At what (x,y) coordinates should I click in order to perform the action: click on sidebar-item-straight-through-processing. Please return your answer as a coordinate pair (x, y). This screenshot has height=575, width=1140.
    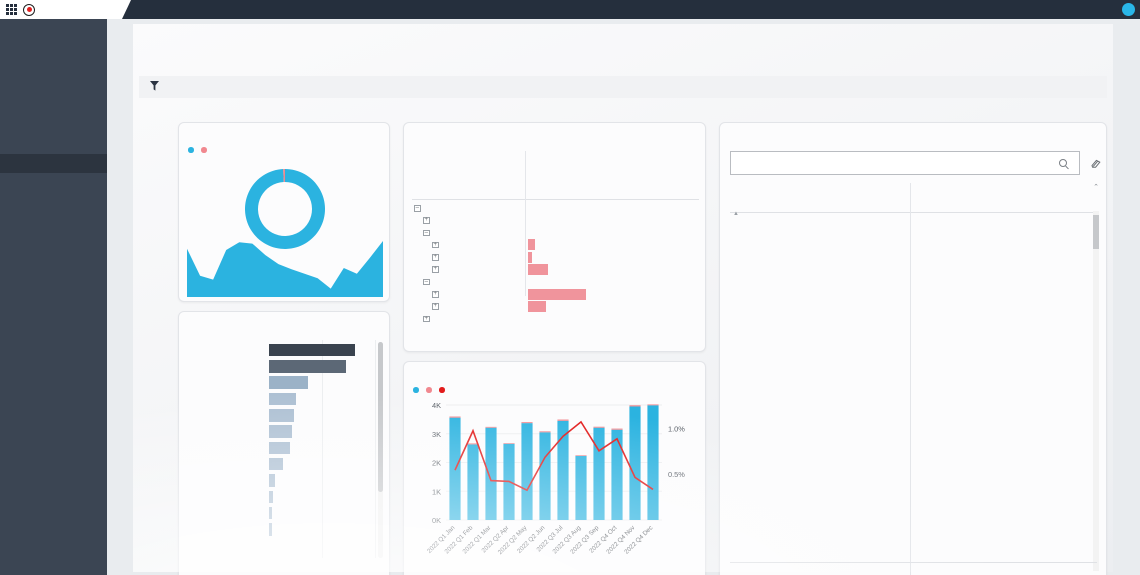
    Looking at the image, I should click on (53, 47).